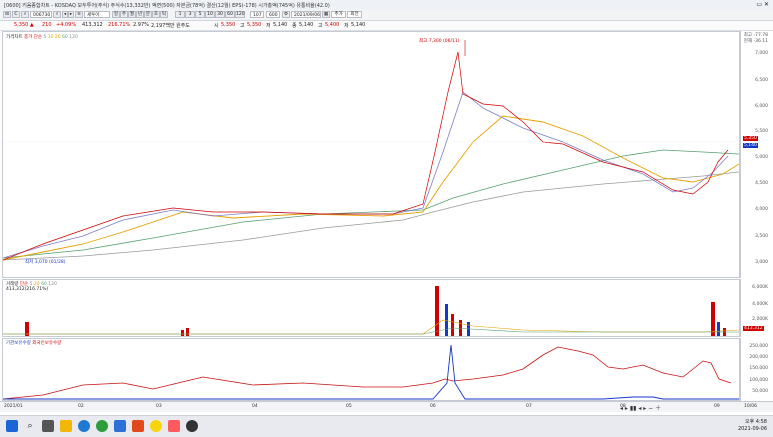 The image size is (773, 437). Describe the element at coordinates (761, 80) in the screenshot. I see `price-tick: 6,500` at that location.